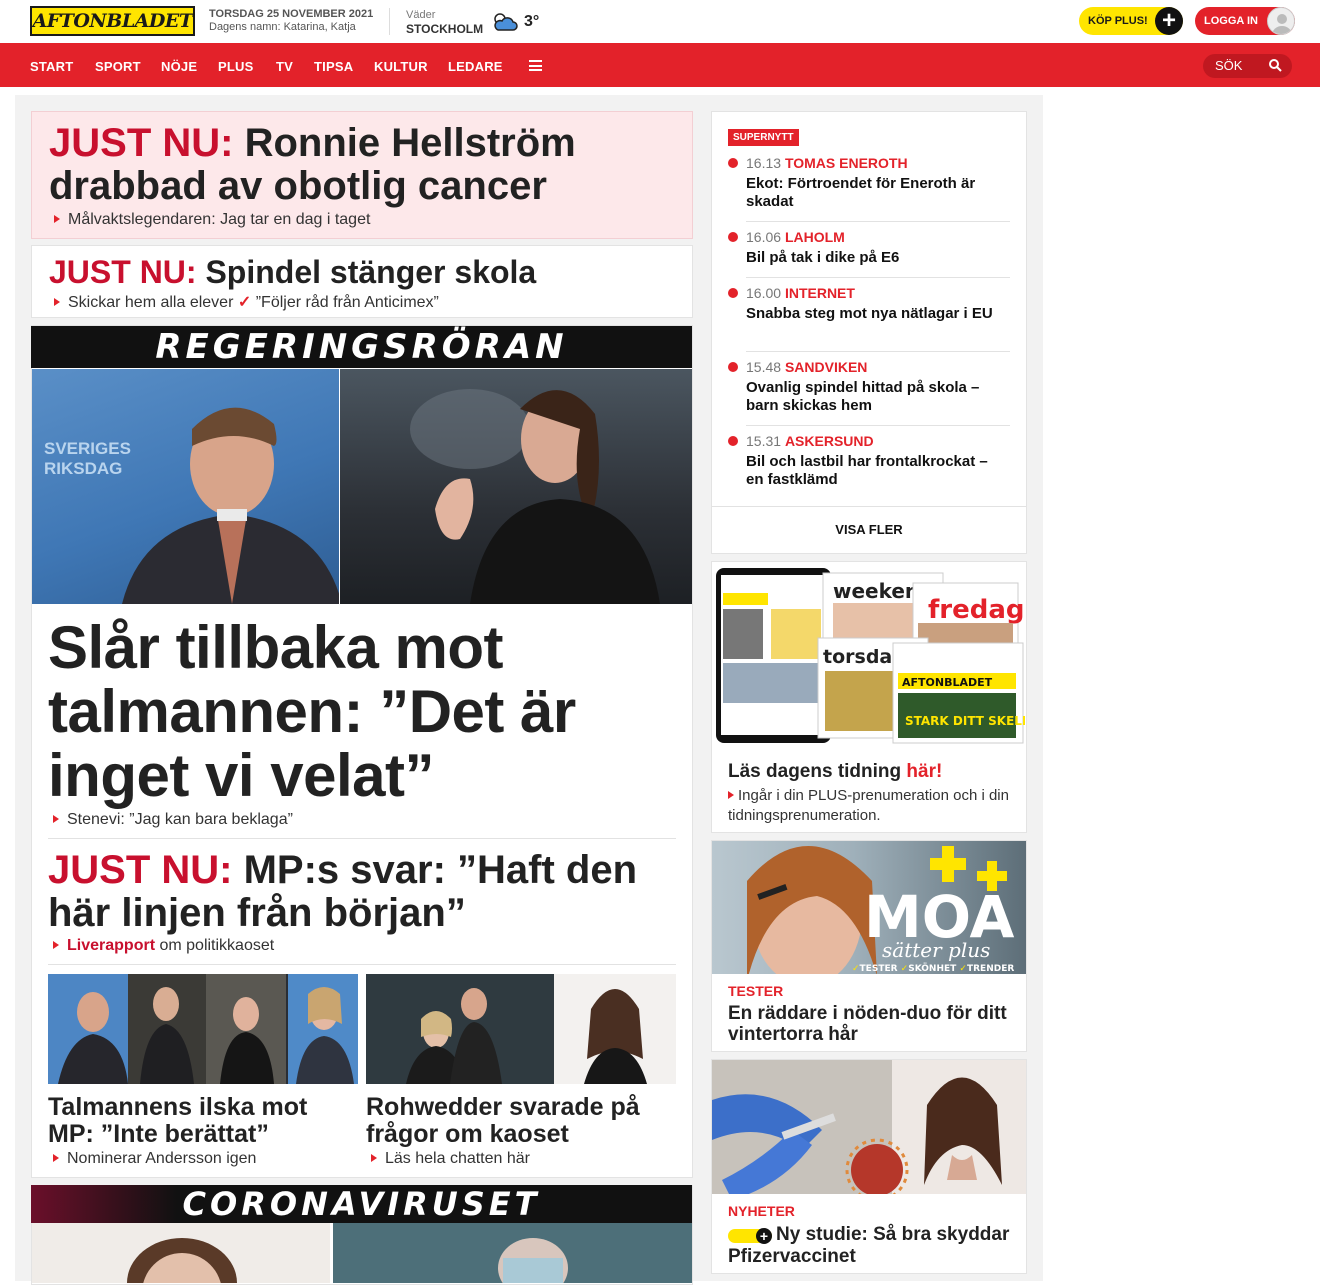 The height and width of the screenshot is (1285, 1320). Describe the element at coordinates (869, 529) in the screenshot. I see `show-more-button: VISA FLER` at that location.